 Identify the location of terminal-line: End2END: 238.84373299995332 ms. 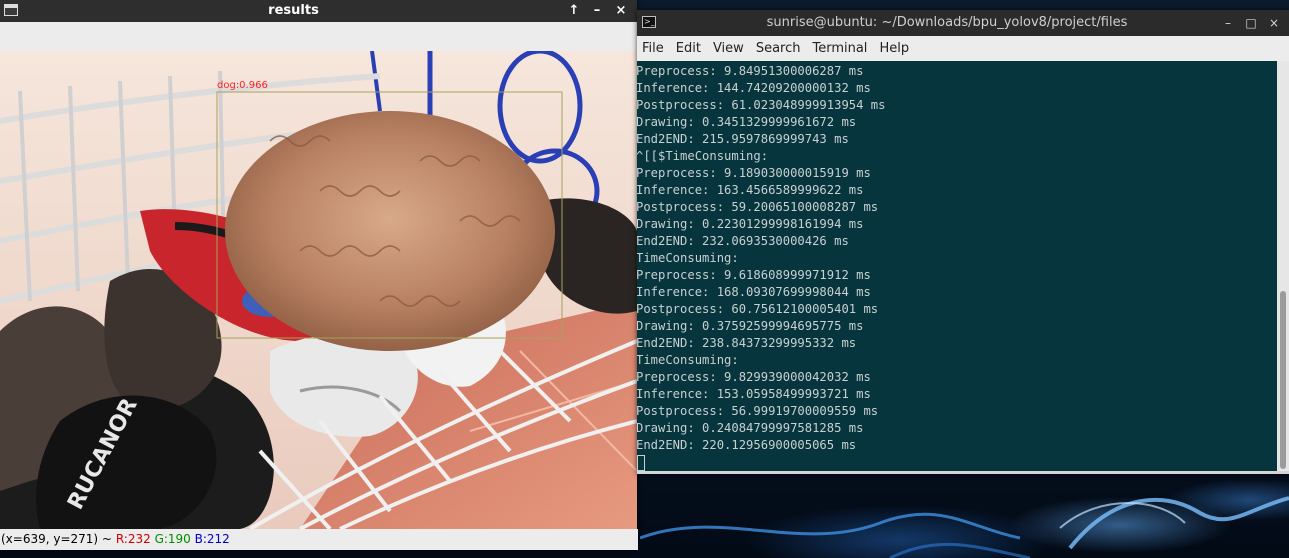
(747, 343).